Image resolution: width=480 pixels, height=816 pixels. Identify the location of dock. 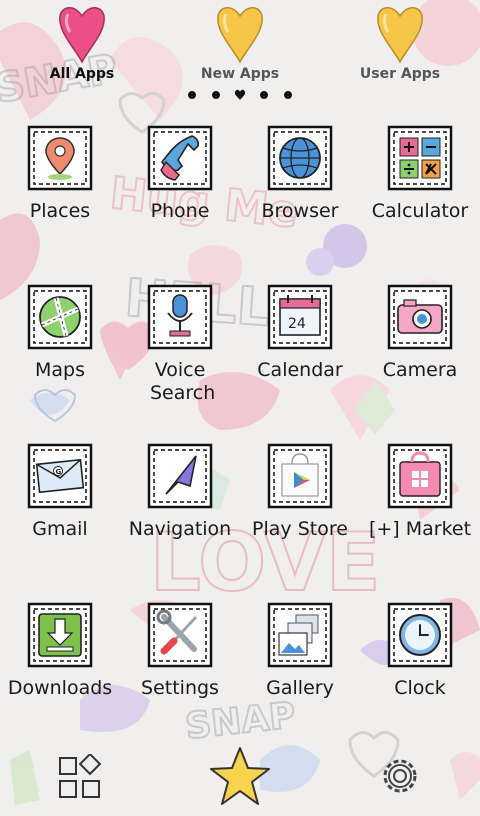
(240, 778).